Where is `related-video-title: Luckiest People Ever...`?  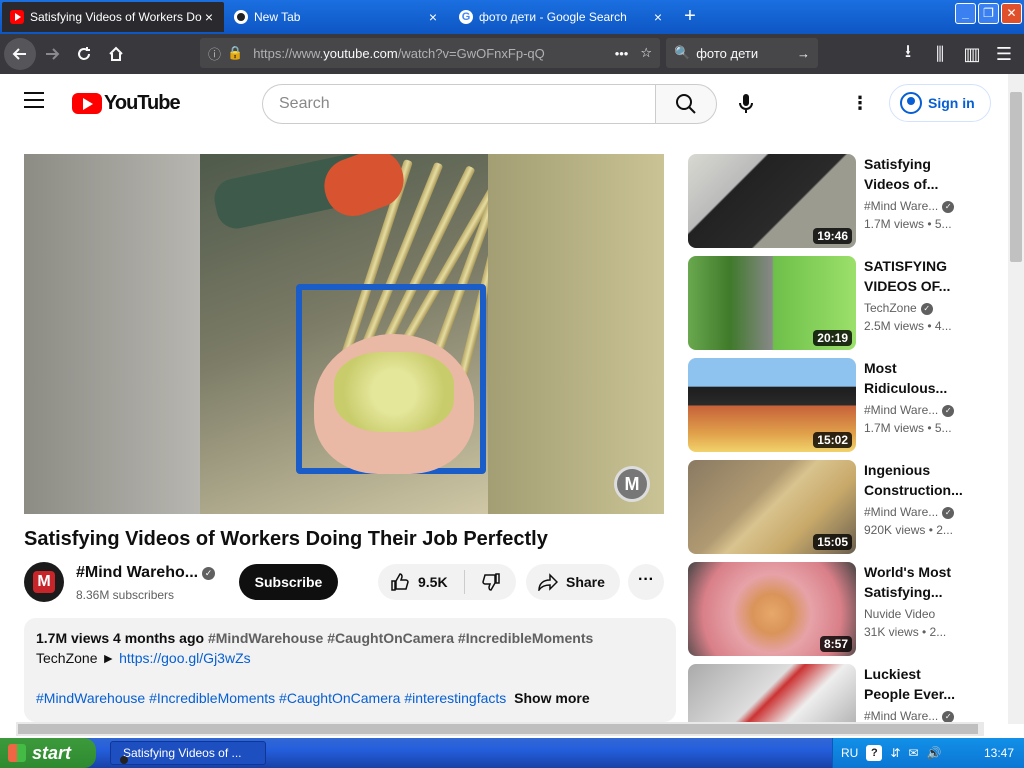 related-video-title: Luckiest People Ever... is located at coordinates (914, 684).